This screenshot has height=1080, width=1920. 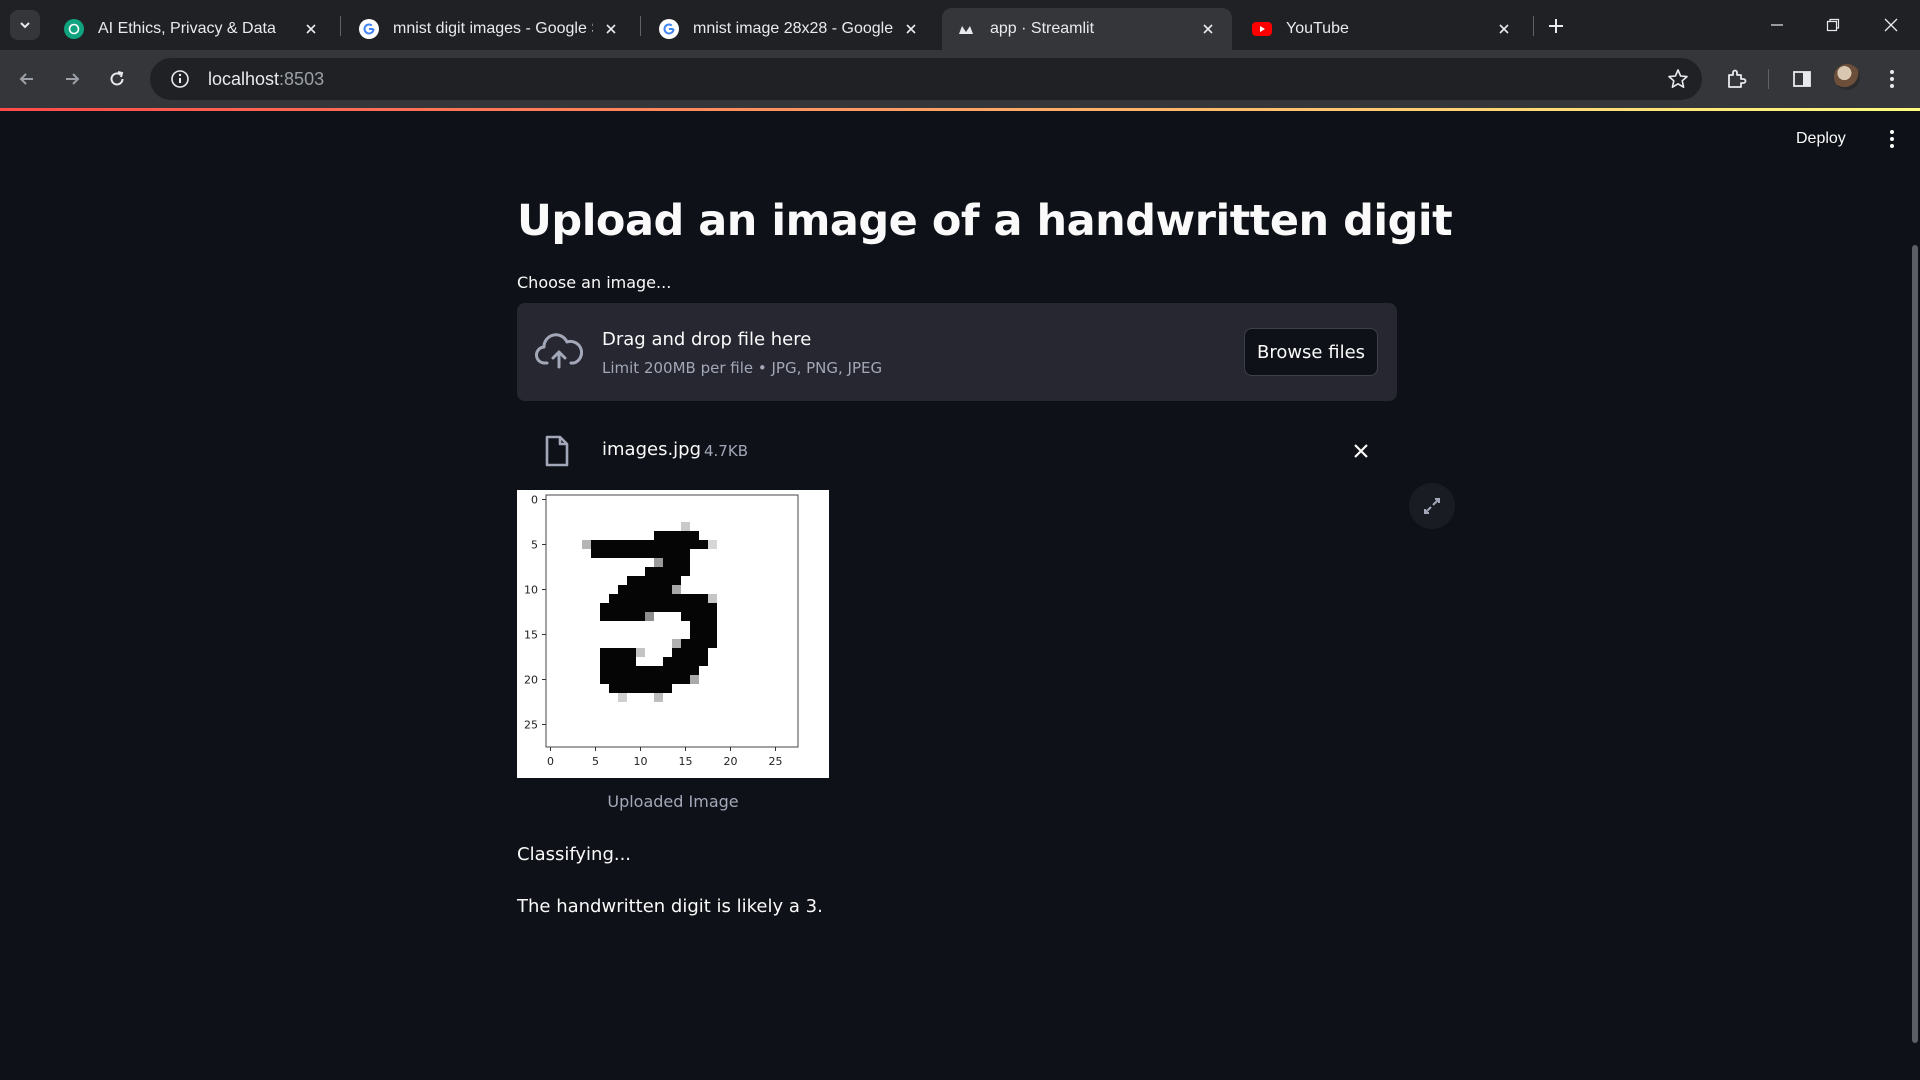 What do you see at coordinates (1768, 79) in the screenshot?
I see `toolbar-separator` at bounding box center [1768, 79].